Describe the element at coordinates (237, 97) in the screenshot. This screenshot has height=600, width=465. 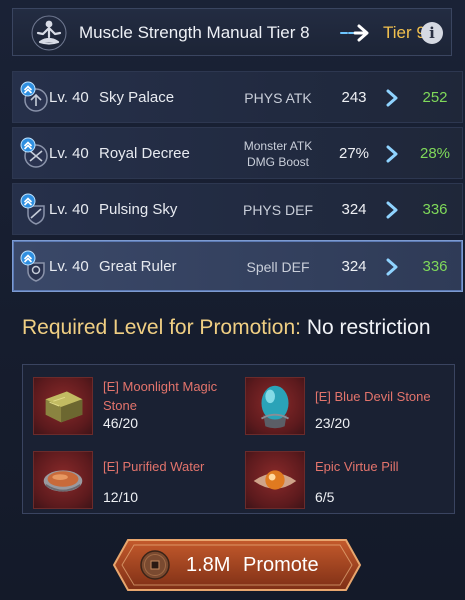
I see `skill-row-sky-palace: Lv. 40 Sky Palace PHYS ATK 243 252` at that location.